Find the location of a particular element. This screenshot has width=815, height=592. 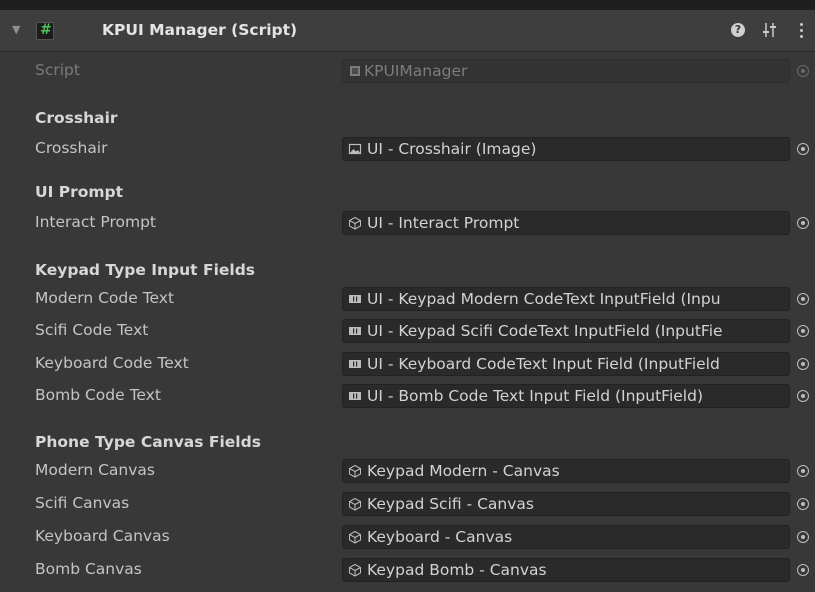

keyboard-code-text-label: Keyboard Code Text is located at coordinates (112, 363).